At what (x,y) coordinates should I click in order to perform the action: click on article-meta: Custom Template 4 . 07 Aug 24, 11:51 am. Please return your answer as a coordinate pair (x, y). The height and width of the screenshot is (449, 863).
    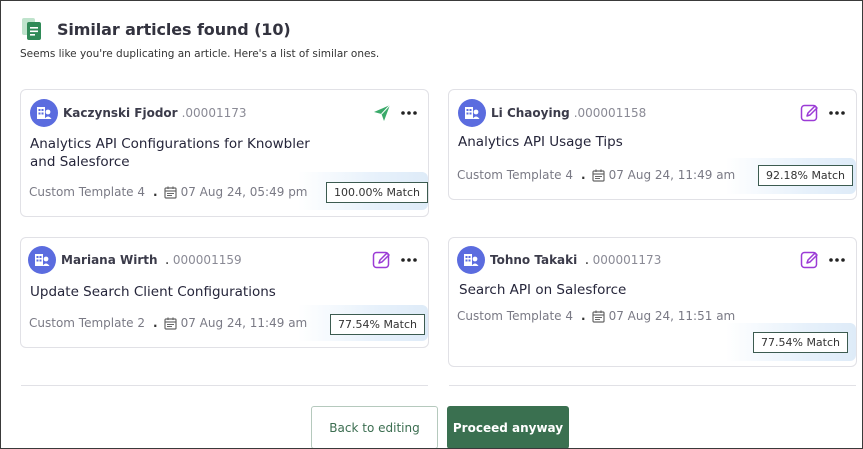
    Looking at the image, I should click on (596, 316).